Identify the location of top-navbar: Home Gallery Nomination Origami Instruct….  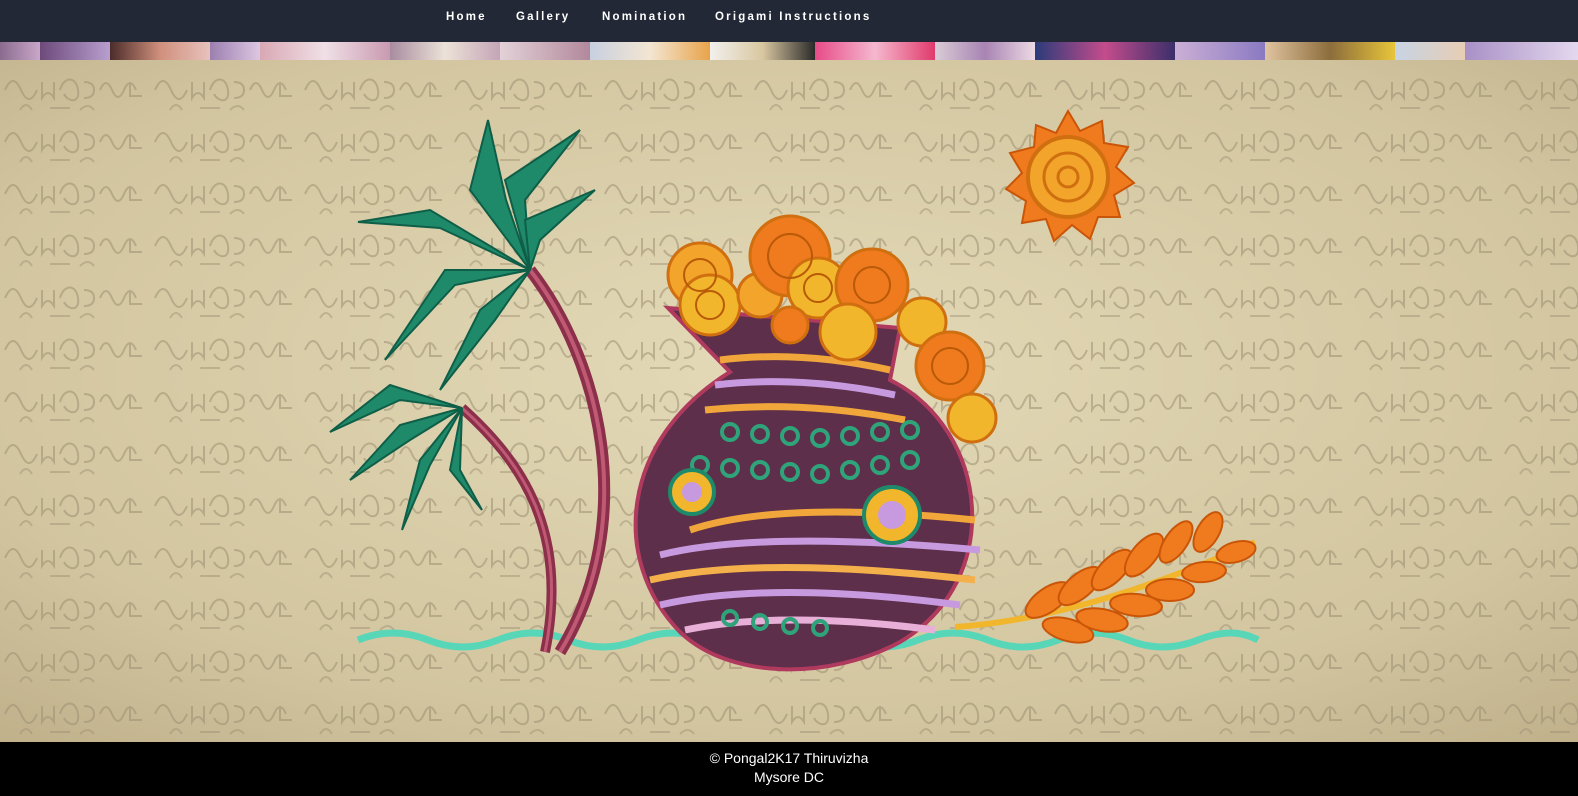
(789, 21).